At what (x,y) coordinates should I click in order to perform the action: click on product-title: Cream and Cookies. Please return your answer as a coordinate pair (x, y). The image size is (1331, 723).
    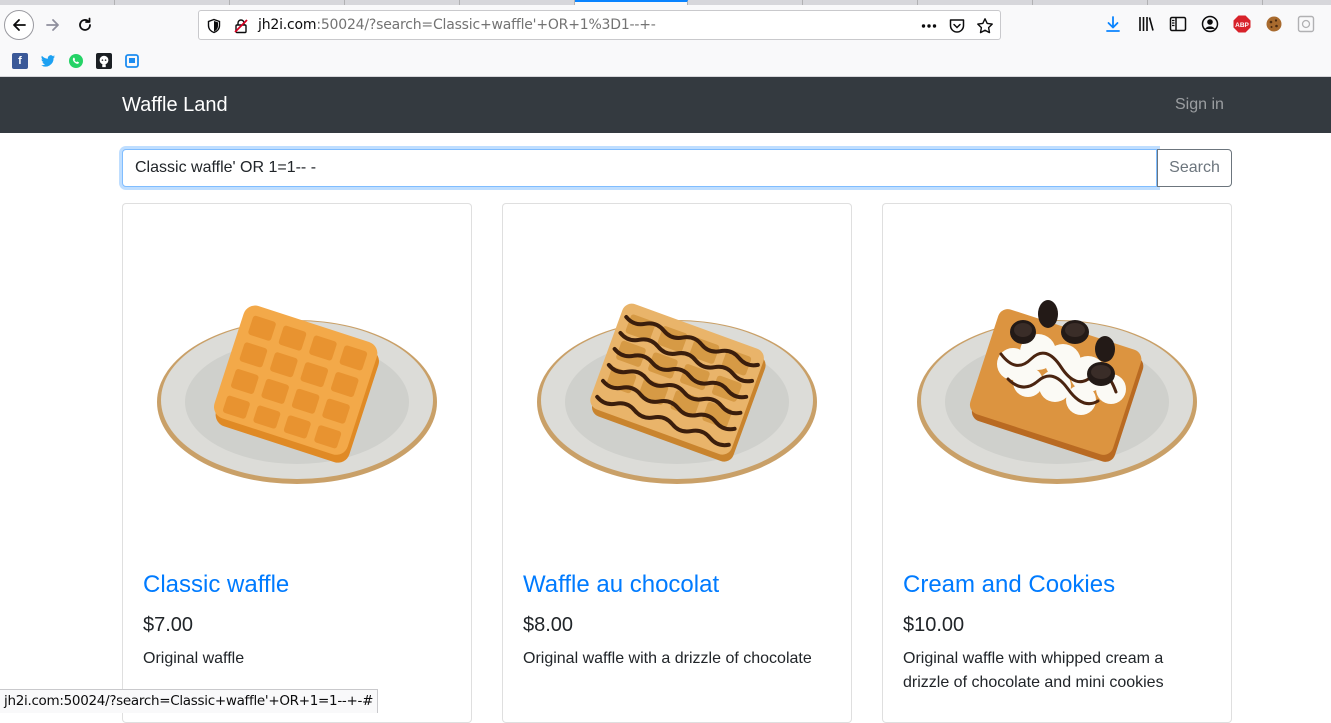
    Looking at the image, I should click on (1009, 585).